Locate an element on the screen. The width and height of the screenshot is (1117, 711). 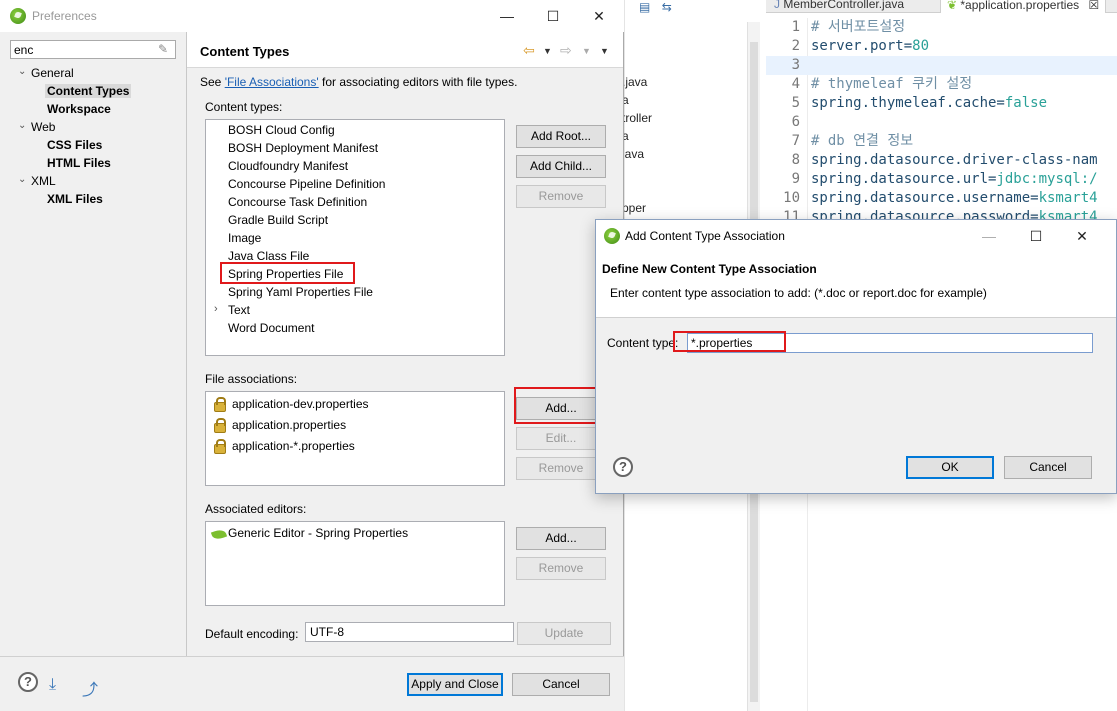
code-token: false is located at coordinates (1026, 103).